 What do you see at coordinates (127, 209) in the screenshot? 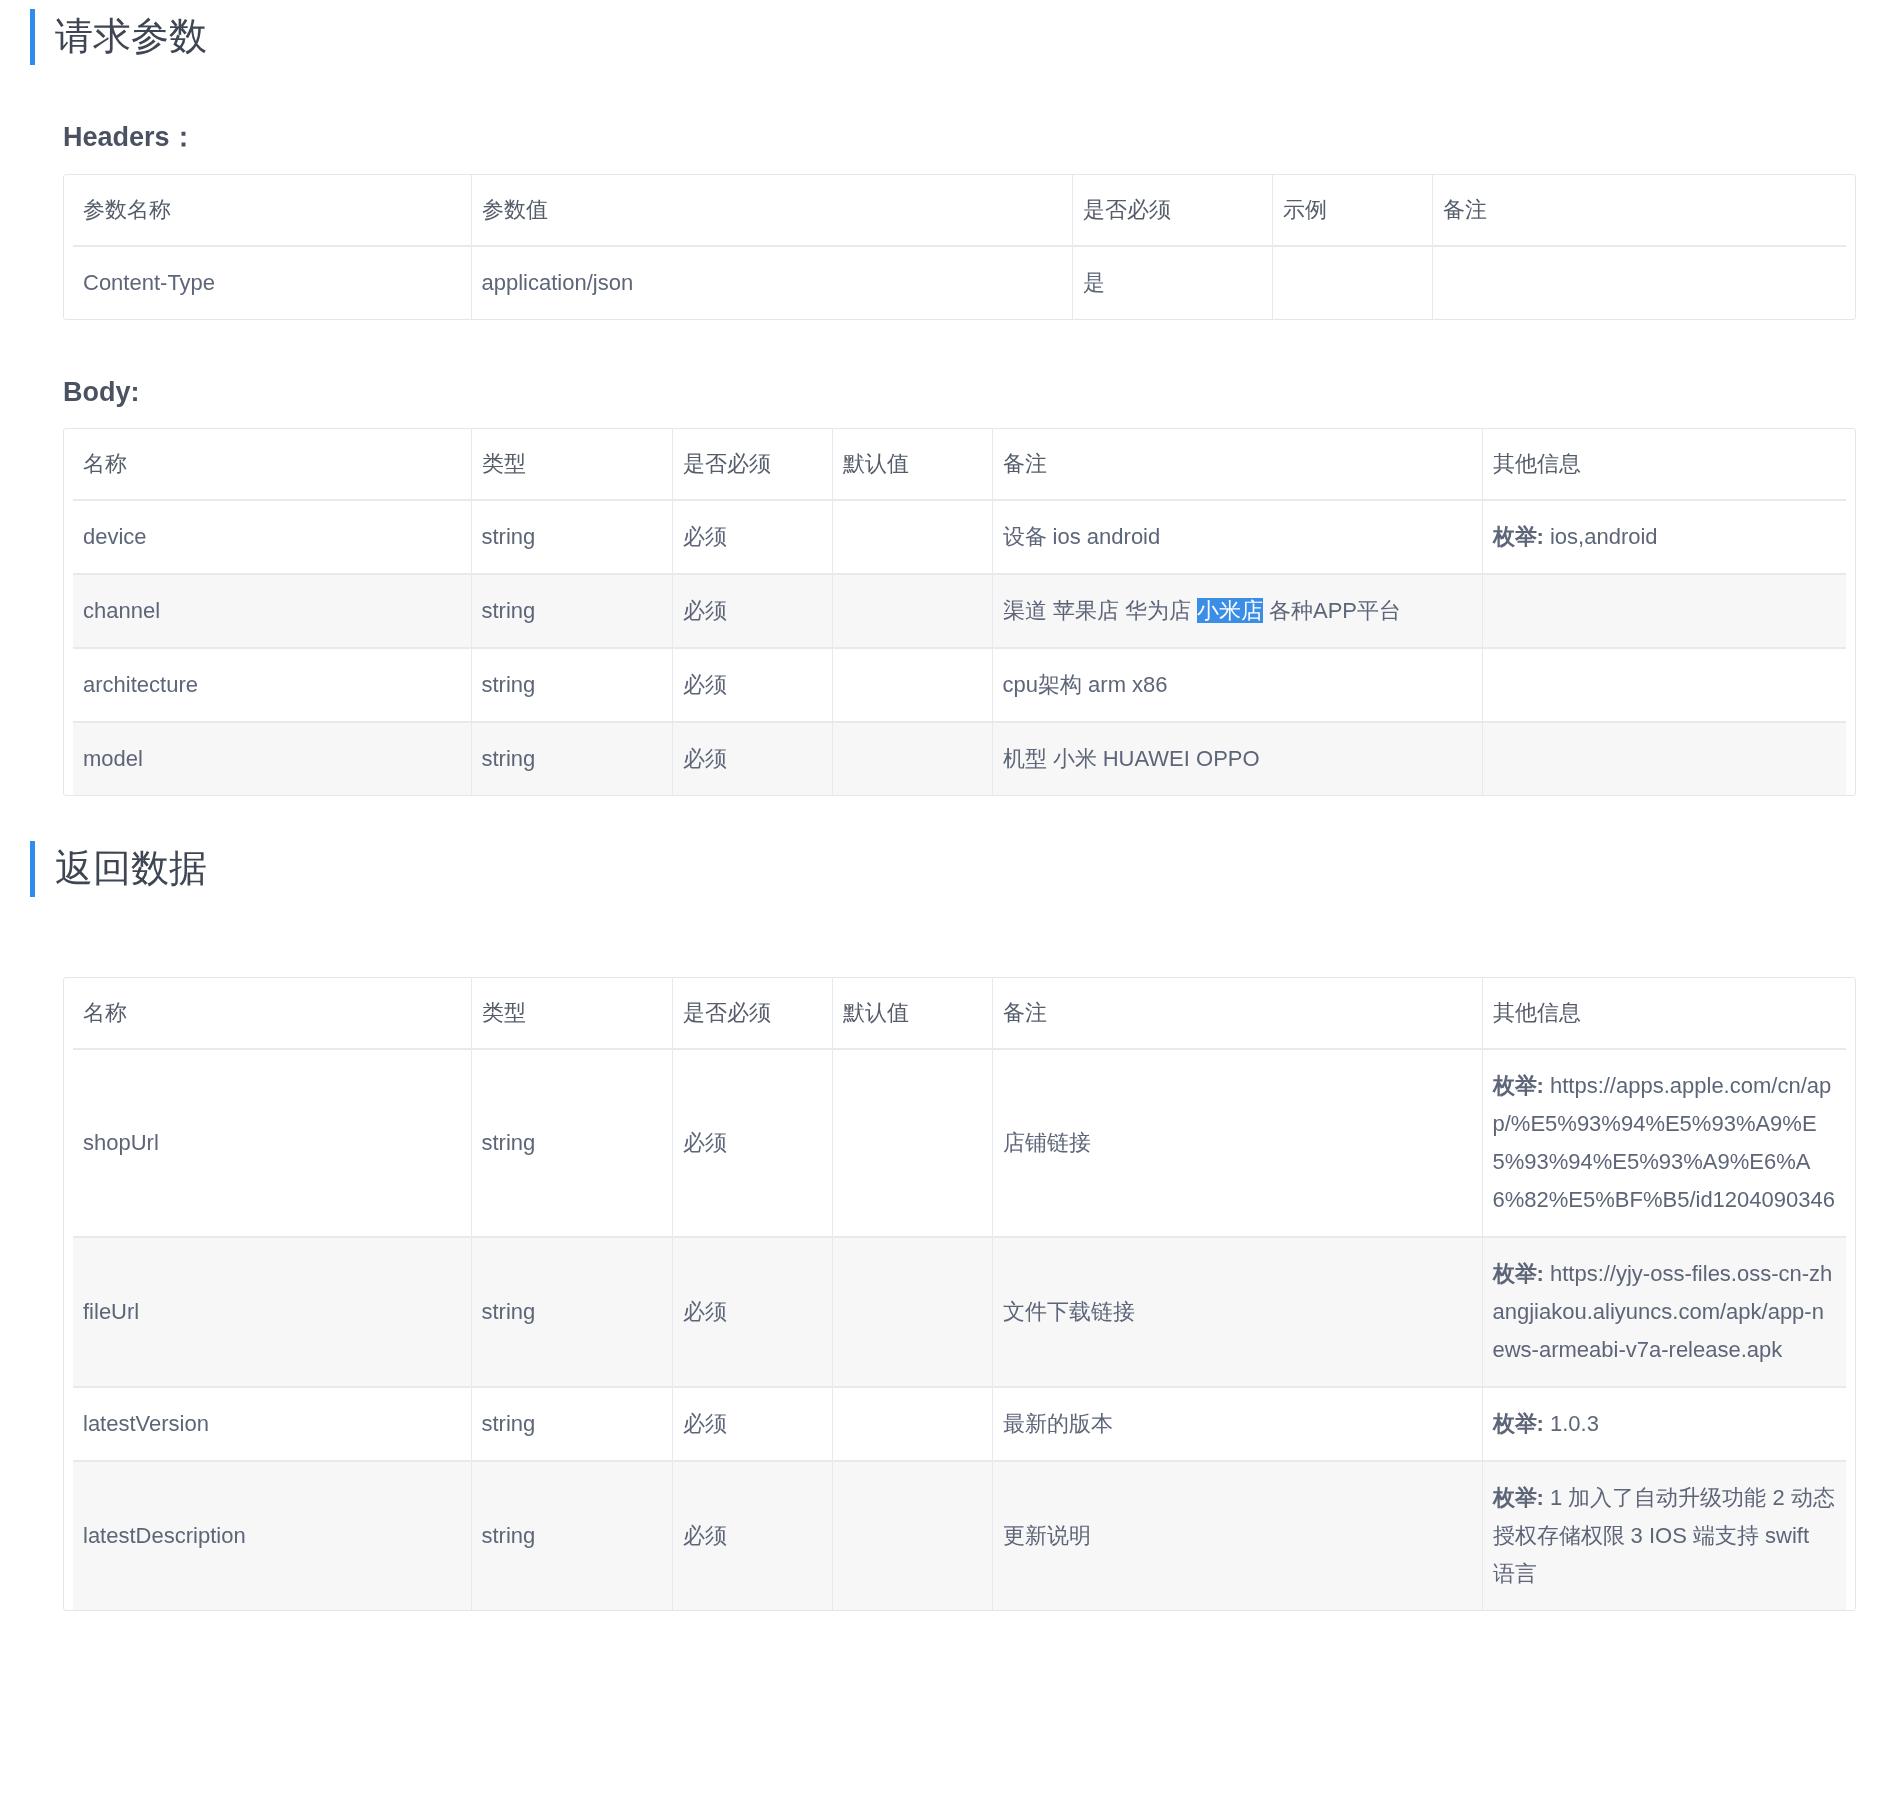
I see `column-header: 参数名称` at bounding box center [127, 209].